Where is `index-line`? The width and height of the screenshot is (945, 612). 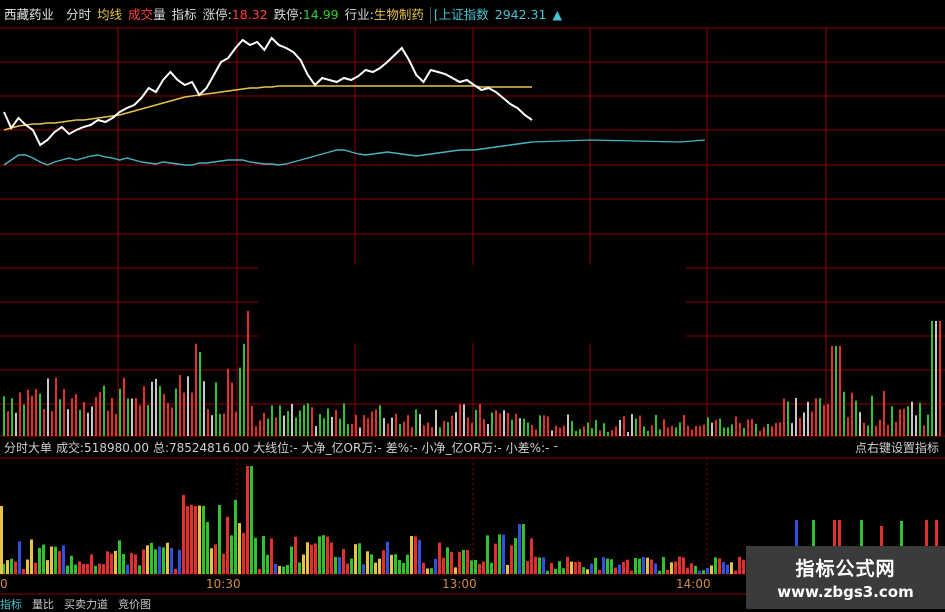 index-line is located at coordinates (268, 153).